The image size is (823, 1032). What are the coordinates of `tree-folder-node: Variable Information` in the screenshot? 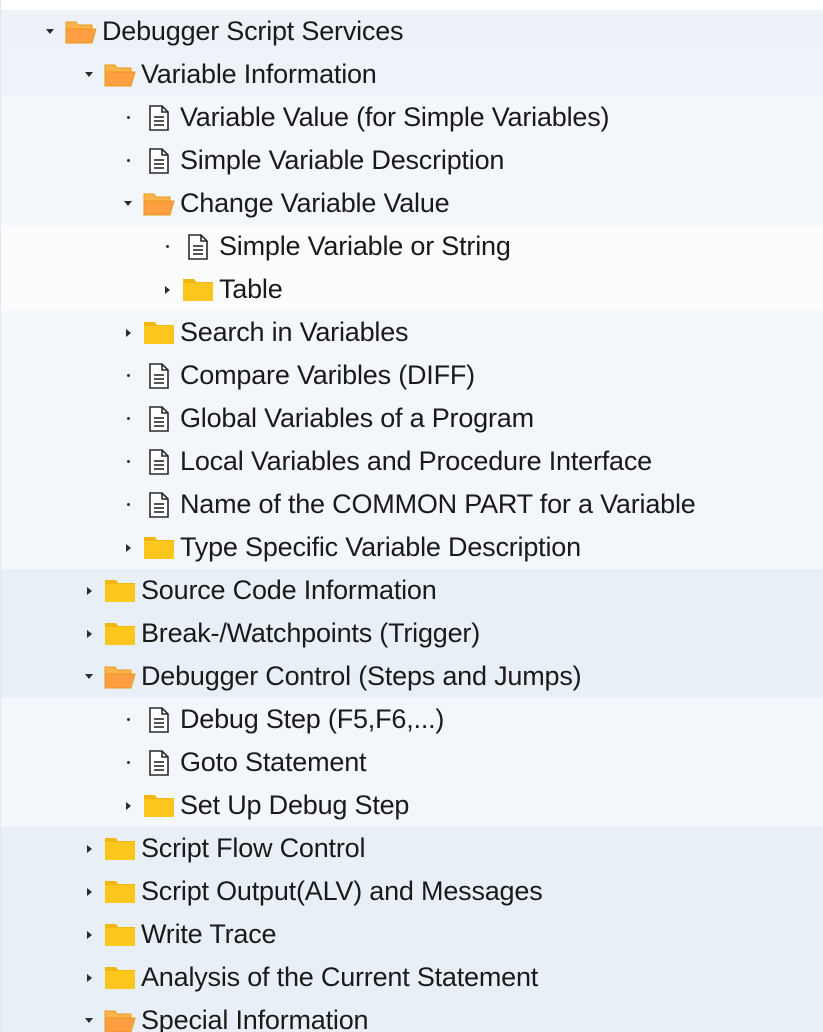 It's located at (412, 74).